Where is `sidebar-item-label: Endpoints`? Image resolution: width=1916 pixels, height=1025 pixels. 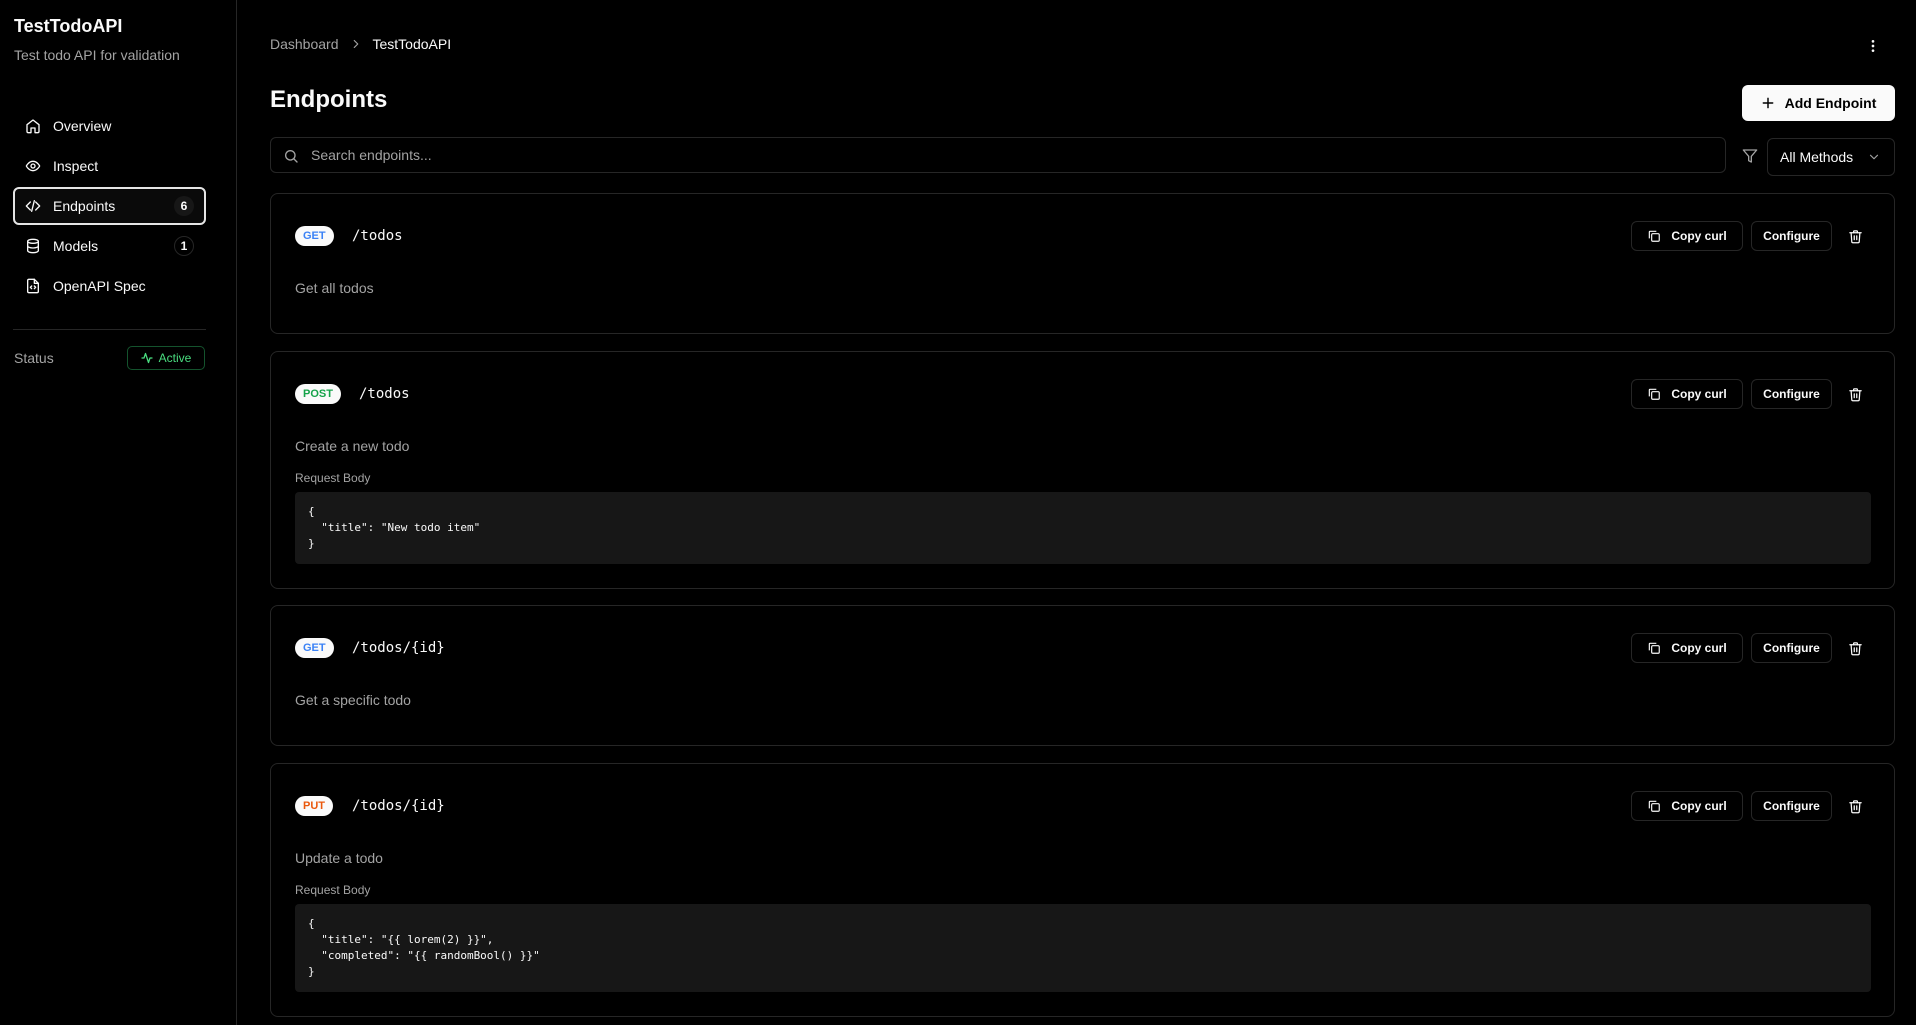
sidebar-item-label: Endpoints is located at coordinates (84, 206).